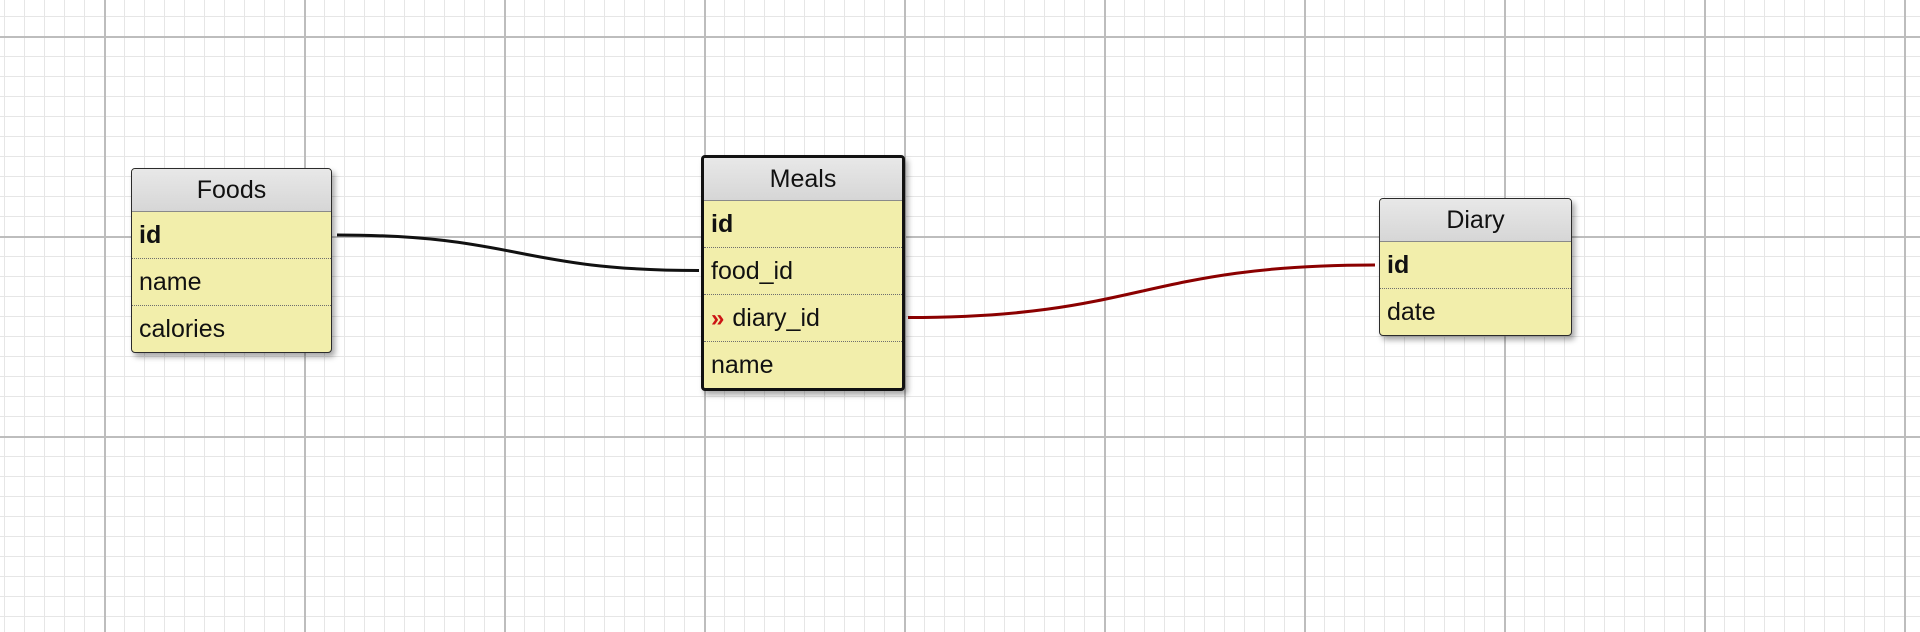 The height and width of the screenshot is (632, 1920). Describe the element at coordinates (803, 179) in the screenshot. I see `table-title-meals: Meals` at that location.